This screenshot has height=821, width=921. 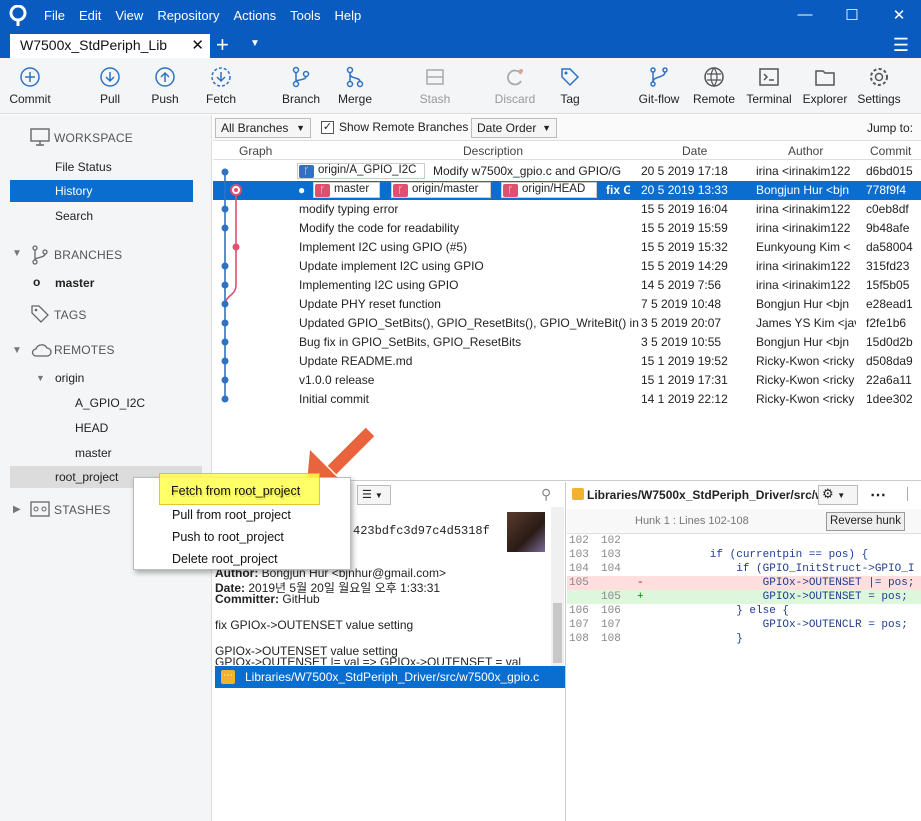 I want to click on tab-dropdown-icon: ▼, so click(x=255, y=43).